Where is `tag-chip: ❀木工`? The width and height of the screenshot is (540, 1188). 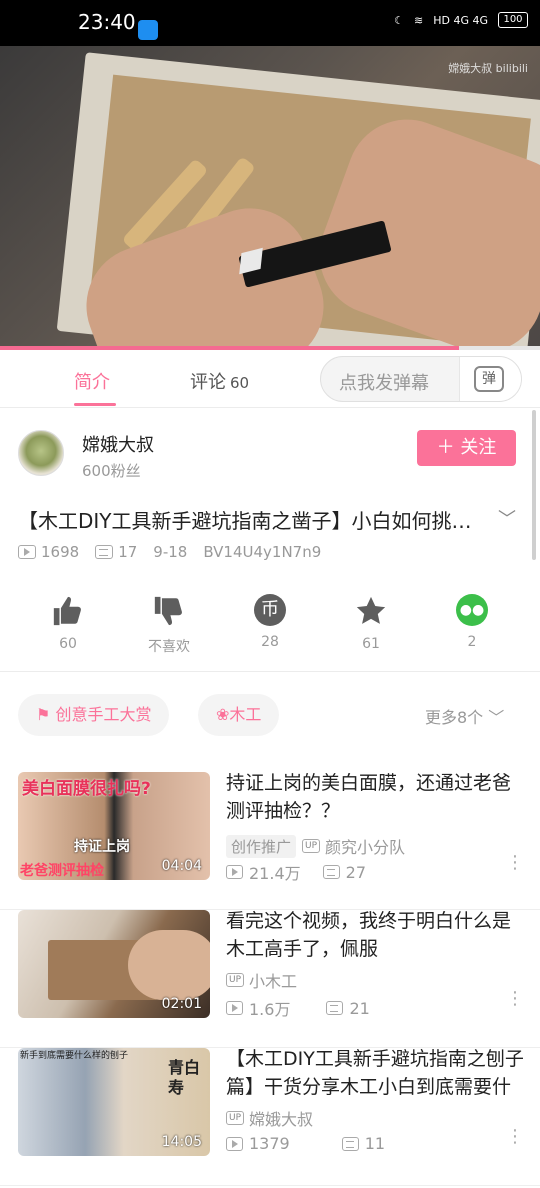
tag-chip: ❀木工 is located at coordinates (239, 715).